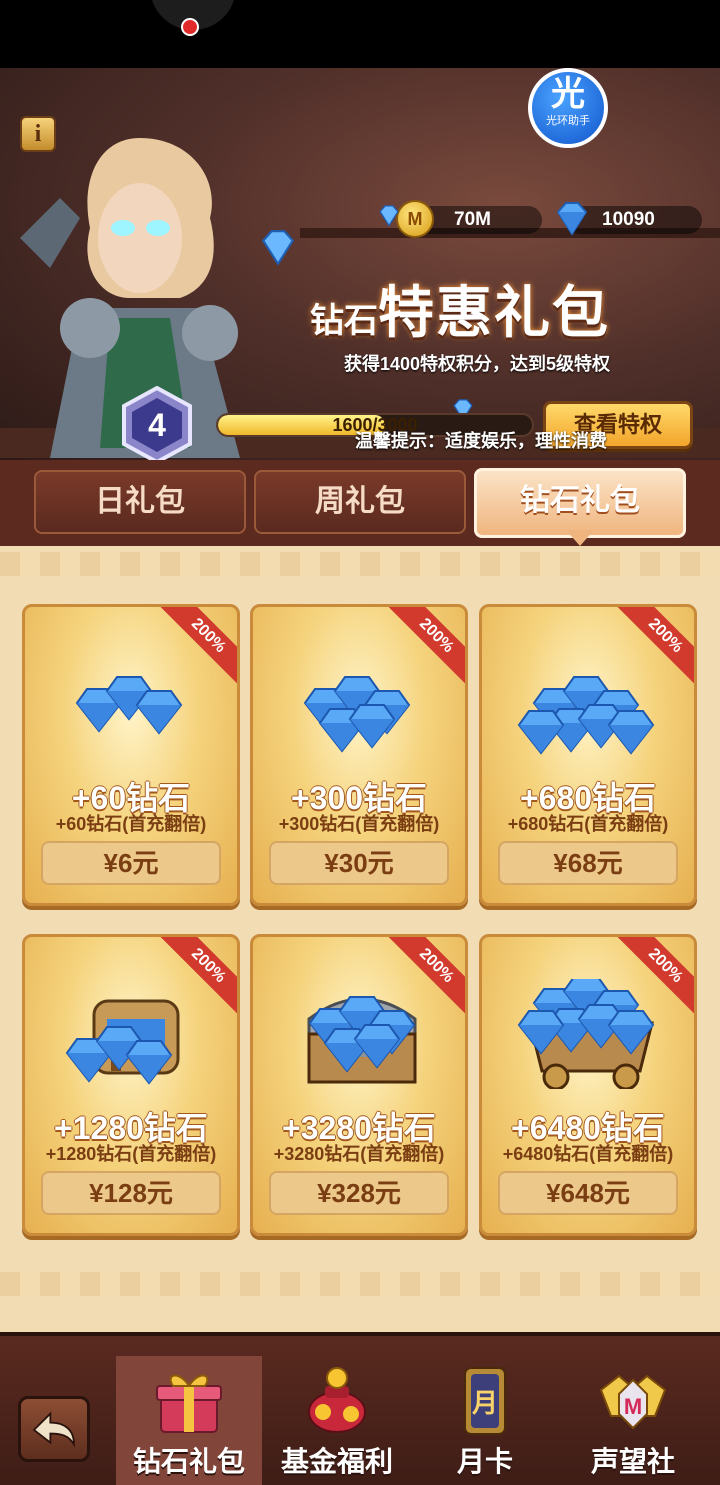 The width and height of the screenshot is (720, 1485). What do you see at coordinates (472, 219) in the screenshot?
I see `coin-balance-value: 70M` at bounding box center [472, 219].